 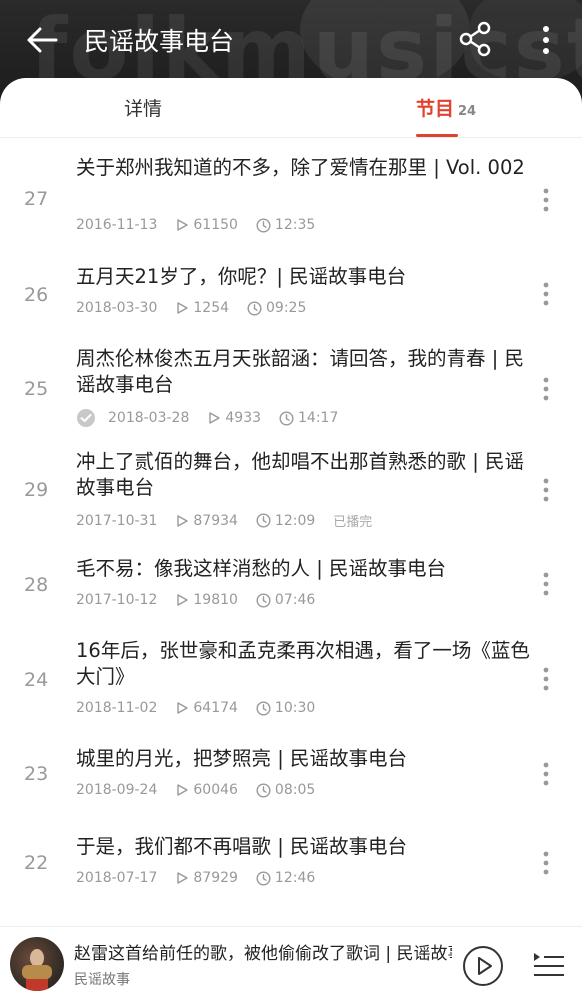 I want to click on episode-date-text: 2017-10-12, so click(x=117, y=600).